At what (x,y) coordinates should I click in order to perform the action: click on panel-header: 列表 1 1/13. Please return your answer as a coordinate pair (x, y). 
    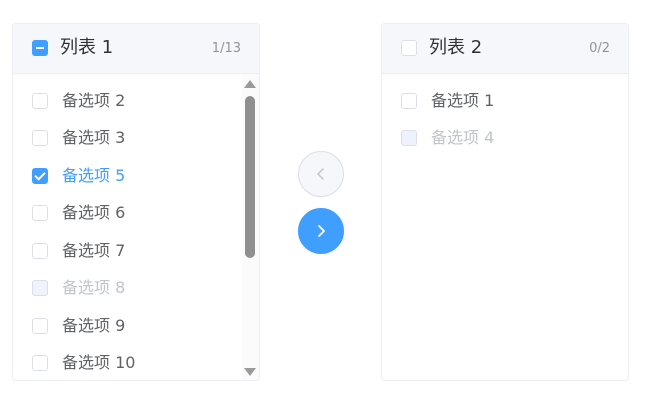
    Looking at the image, I should click on (136, 49).